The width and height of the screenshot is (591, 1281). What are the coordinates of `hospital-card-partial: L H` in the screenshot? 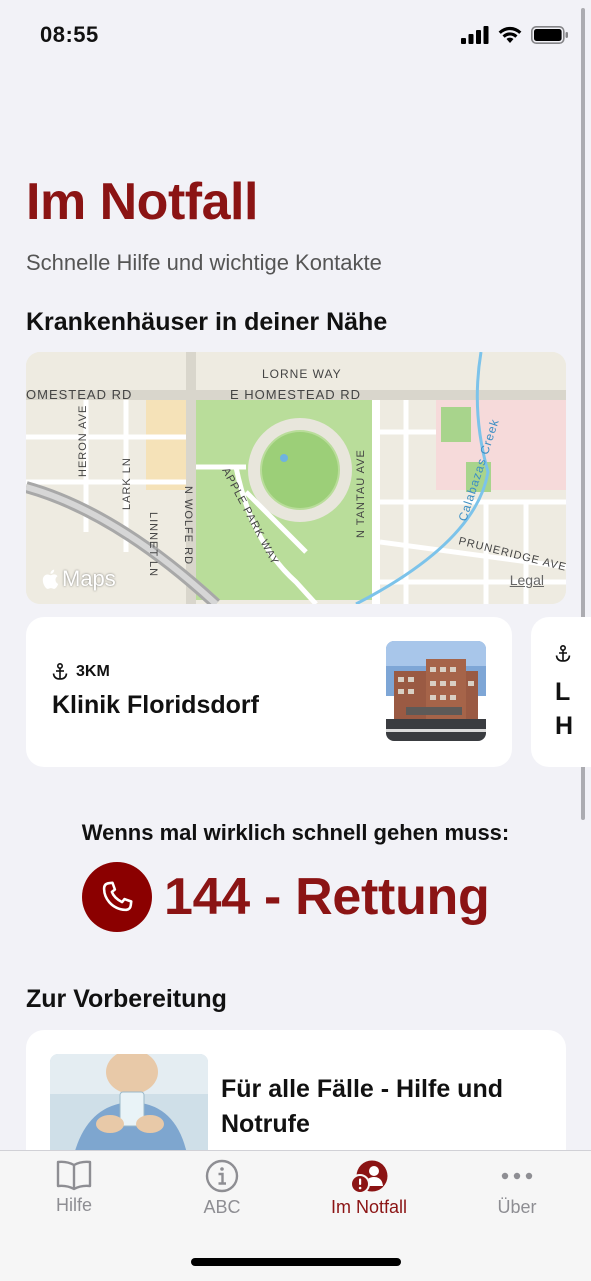 It's located at (561, 692).